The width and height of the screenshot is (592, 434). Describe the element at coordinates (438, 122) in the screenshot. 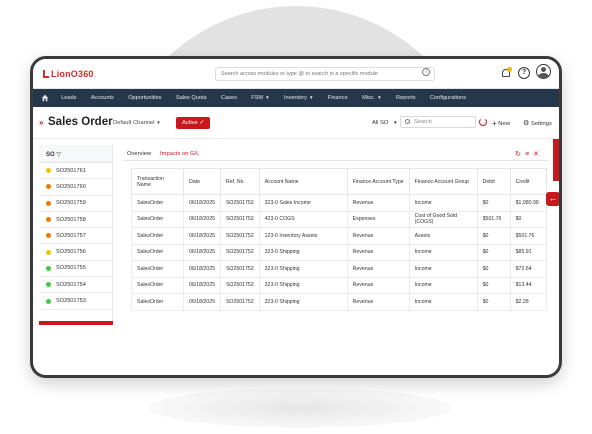

I see `record-search-input: Search` at that location.